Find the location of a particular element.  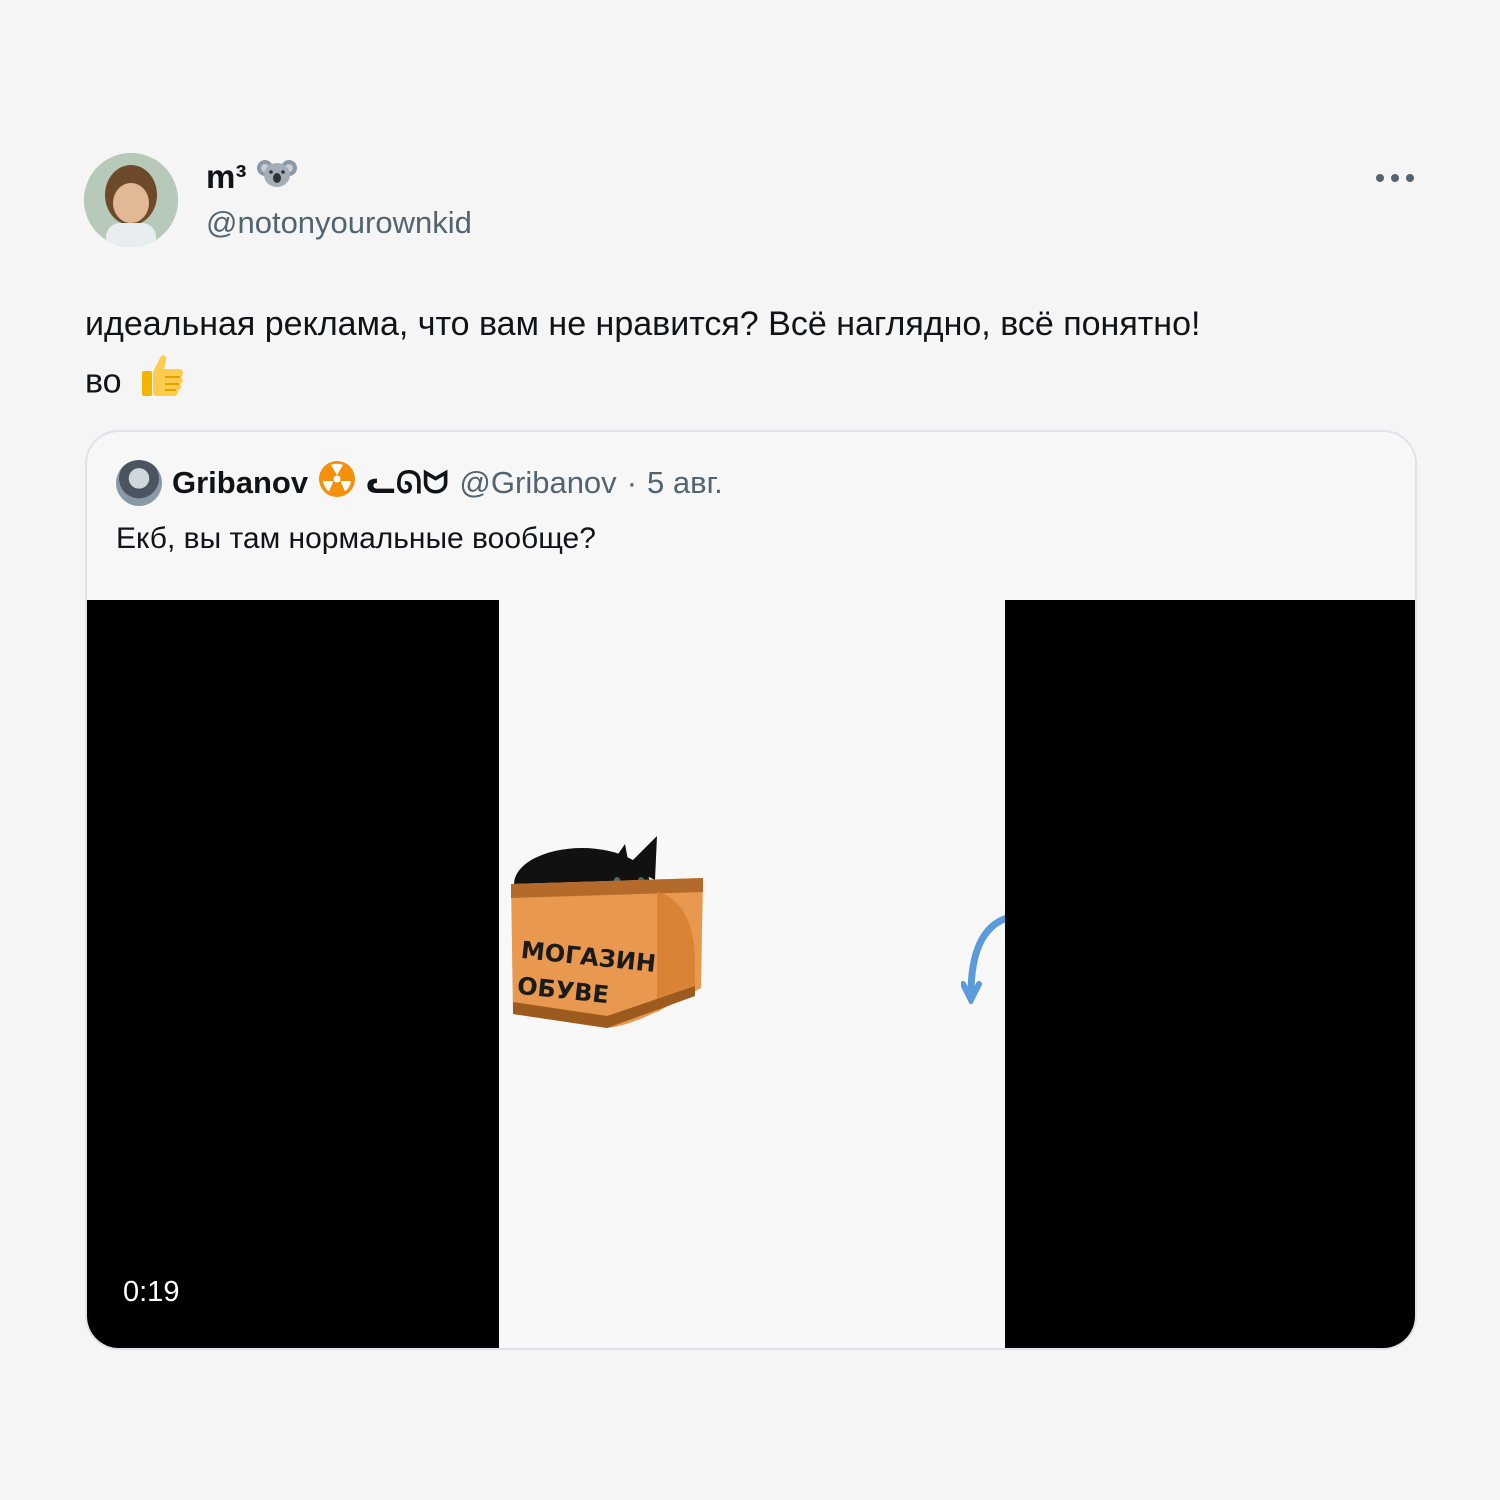

quoted-author-name-glyphs: ᓚᘏᗢ is located at coordinates (408, 482).